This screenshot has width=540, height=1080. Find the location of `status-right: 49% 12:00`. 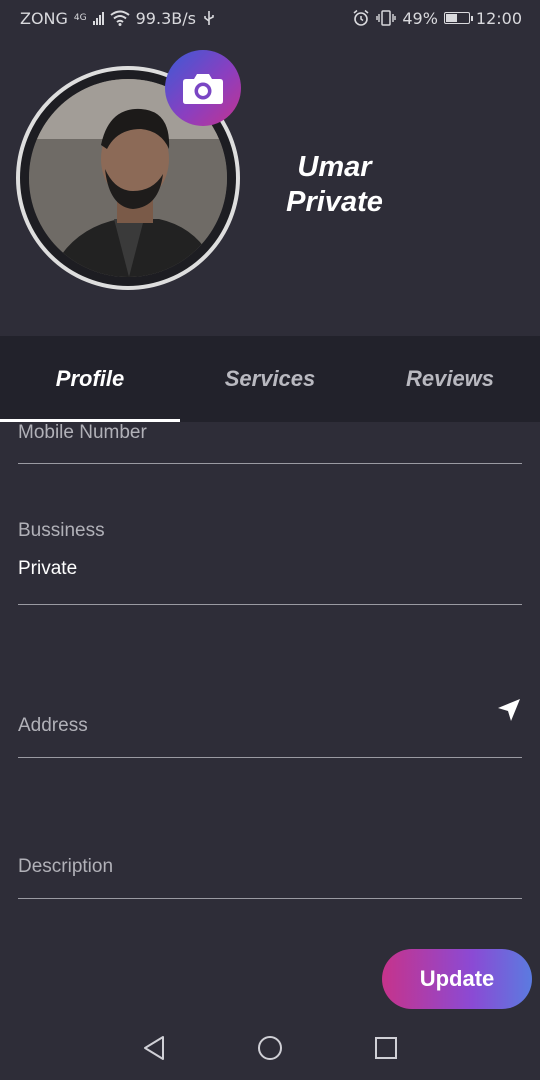

status-right: 49% 12:00 is located at coordinates (437, 18).